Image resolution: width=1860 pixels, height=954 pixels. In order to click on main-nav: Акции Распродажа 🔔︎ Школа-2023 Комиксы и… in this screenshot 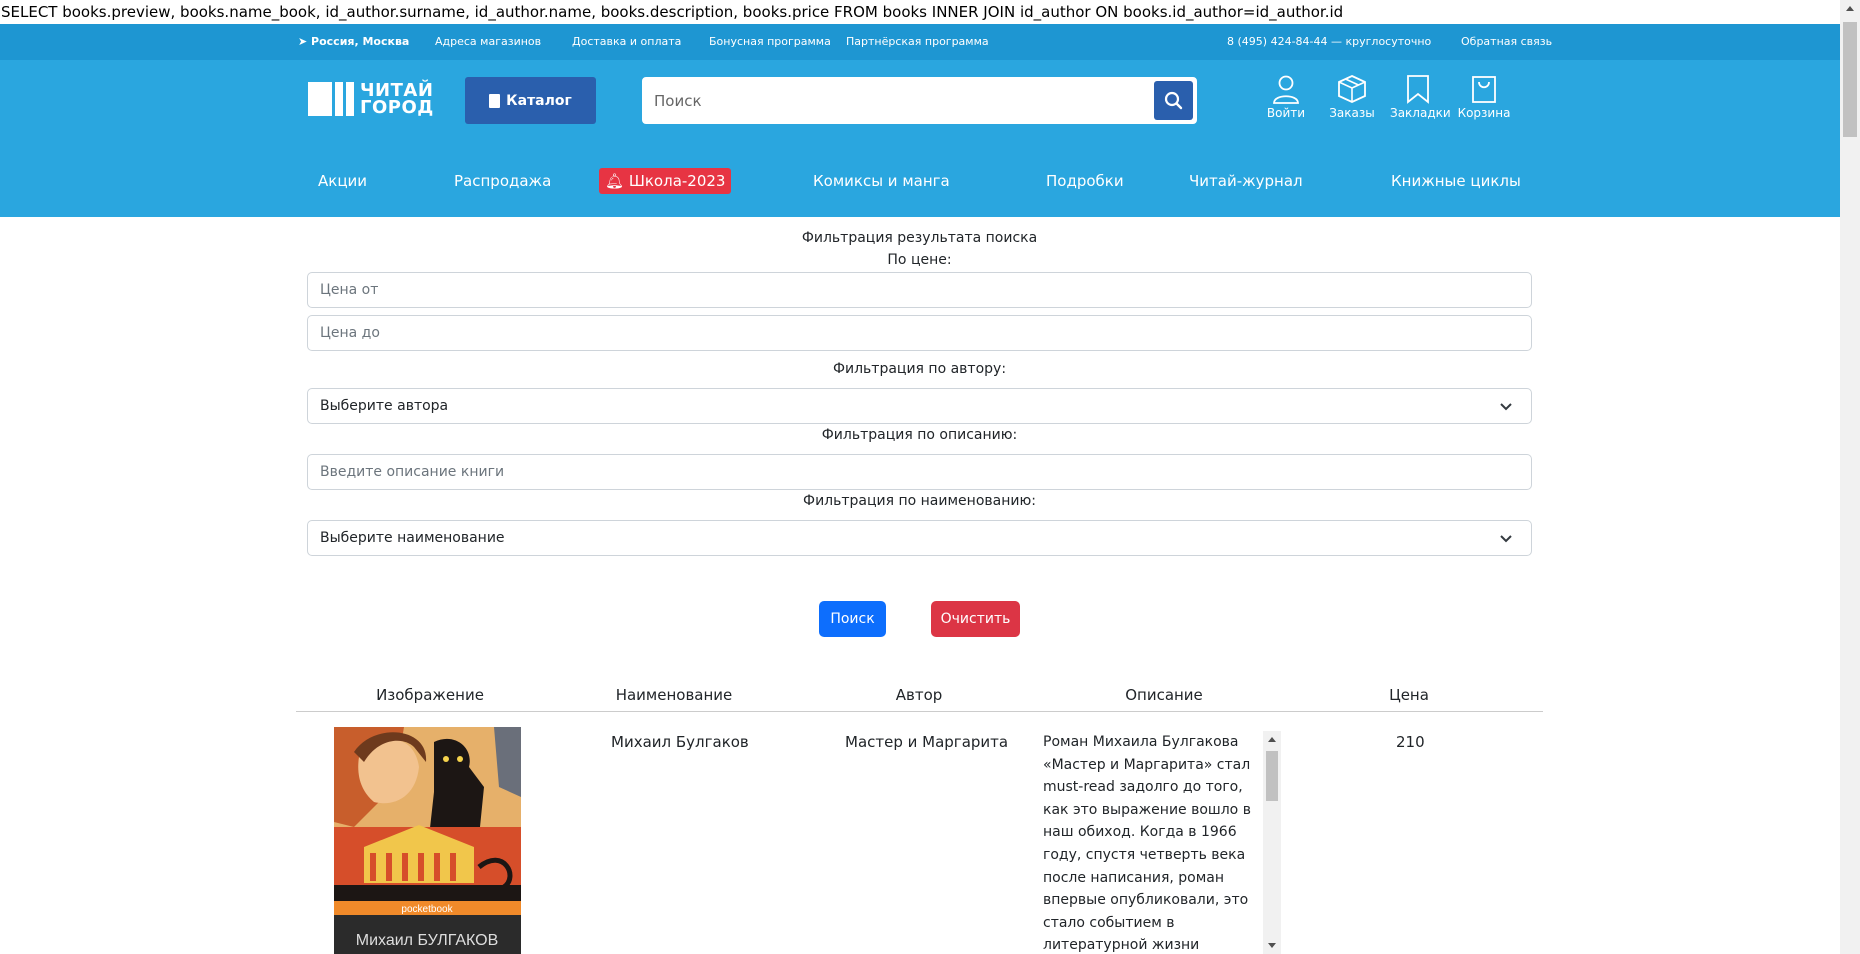, I will do `click(920, 180)`.